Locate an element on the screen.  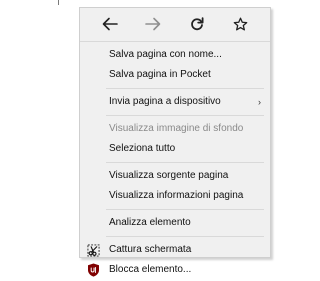
menu-item-screenshot: Cattura schermata is located at coordinates (175, 250).